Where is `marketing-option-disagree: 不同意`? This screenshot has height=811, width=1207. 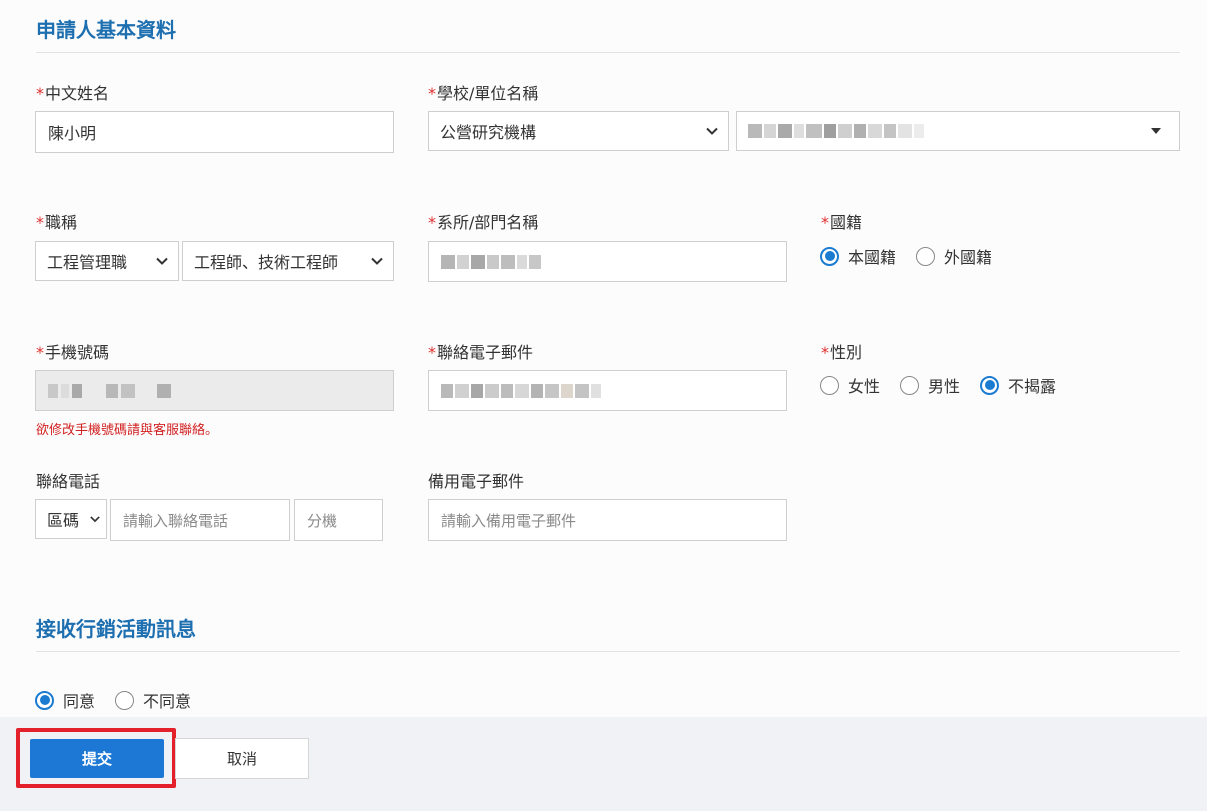 marketing-option-disagree: 不同意 is located at coordinates (153, 700).